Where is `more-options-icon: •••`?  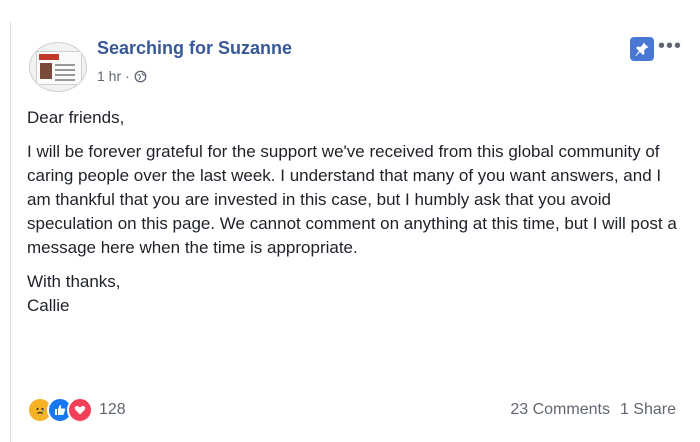 more-options-icon: ••• is located at coordinates (670, 46).